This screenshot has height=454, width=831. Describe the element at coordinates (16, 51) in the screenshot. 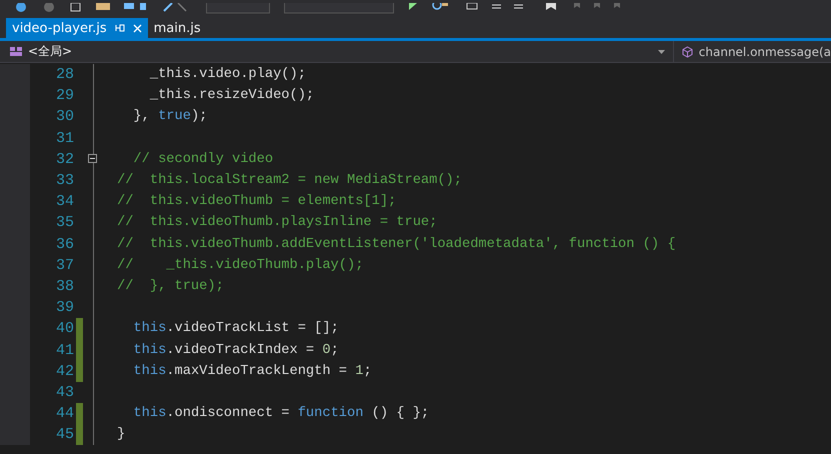

I see `scope-icon` at that location.